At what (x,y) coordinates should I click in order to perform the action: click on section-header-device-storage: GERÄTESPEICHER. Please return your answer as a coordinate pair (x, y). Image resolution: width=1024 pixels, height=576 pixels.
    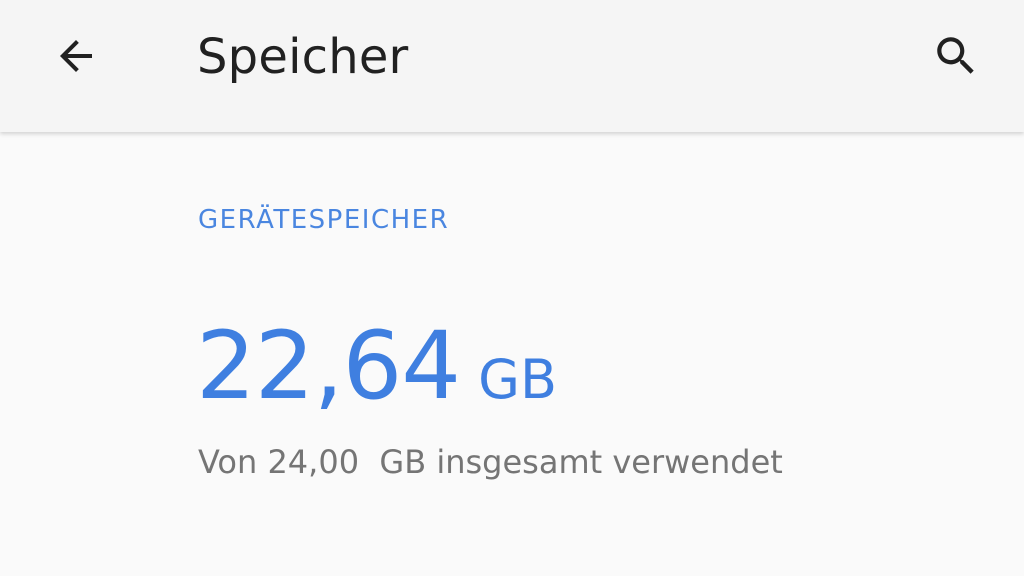
    Looking at the image, I should click on (324, 220).